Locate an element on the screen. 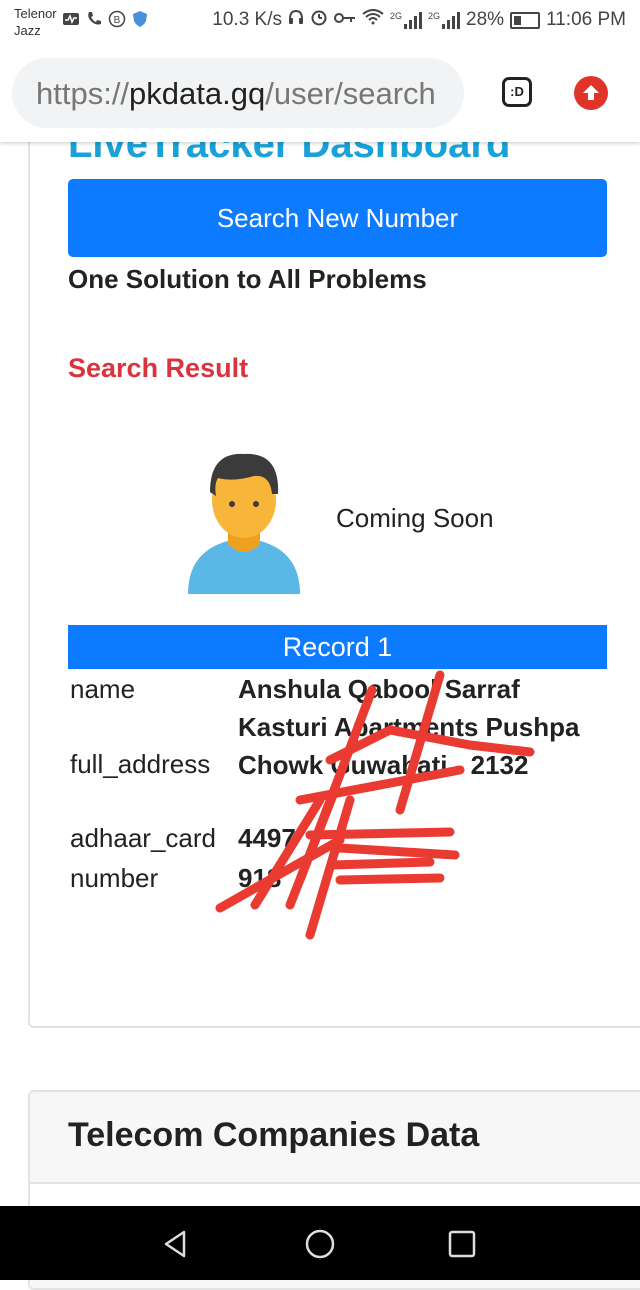 Image resolution: width=640 pixels, height=1290 pixels. clock: 11:06 PM is located at coordinates (586, 19).